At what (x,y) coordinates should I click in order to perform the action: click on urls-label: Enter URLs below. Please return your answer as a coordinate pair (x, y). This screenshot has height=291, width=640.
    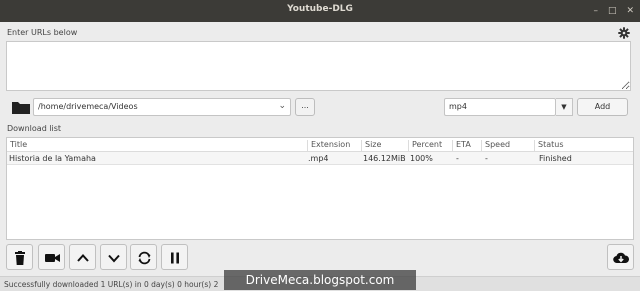
    Looking at the image, I should click on (42, 32).